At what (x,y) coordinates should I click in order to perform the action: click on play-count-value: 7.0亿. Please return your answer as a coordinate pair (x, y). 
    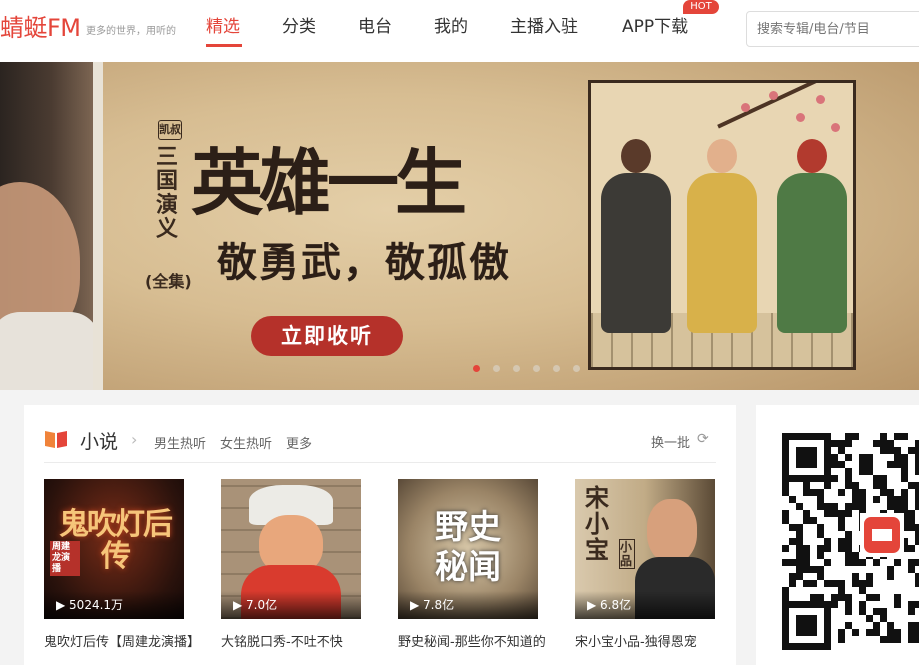
    Looking at the image, I should click on (262, 605).